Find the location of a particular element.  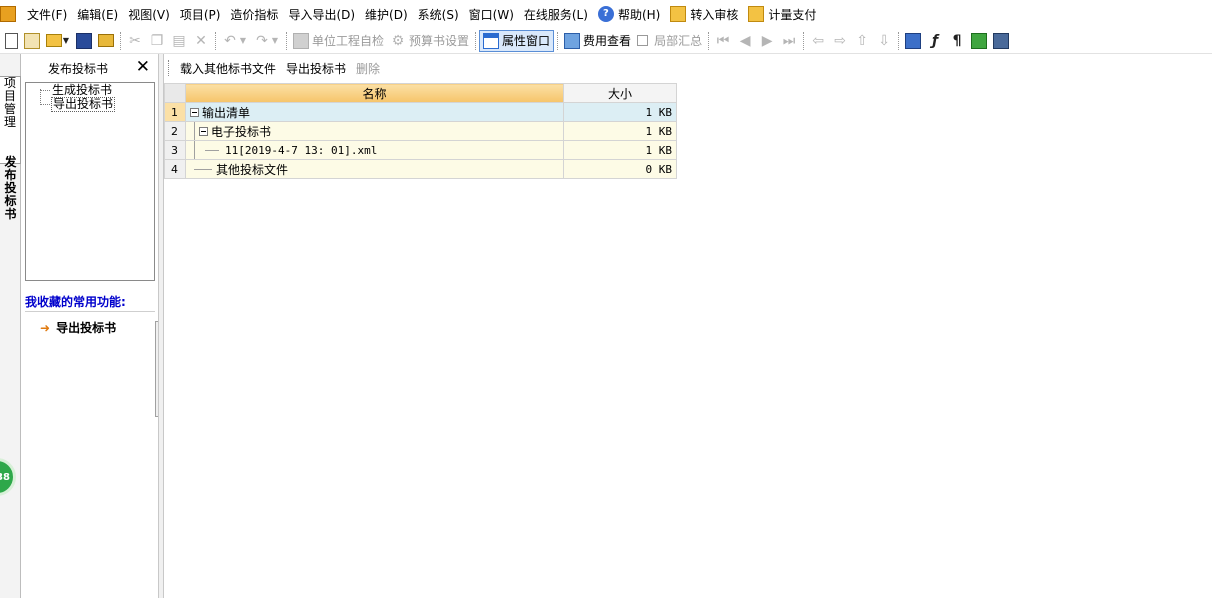

paragraph-icon: ¶ is located at coordinates (957, 40).